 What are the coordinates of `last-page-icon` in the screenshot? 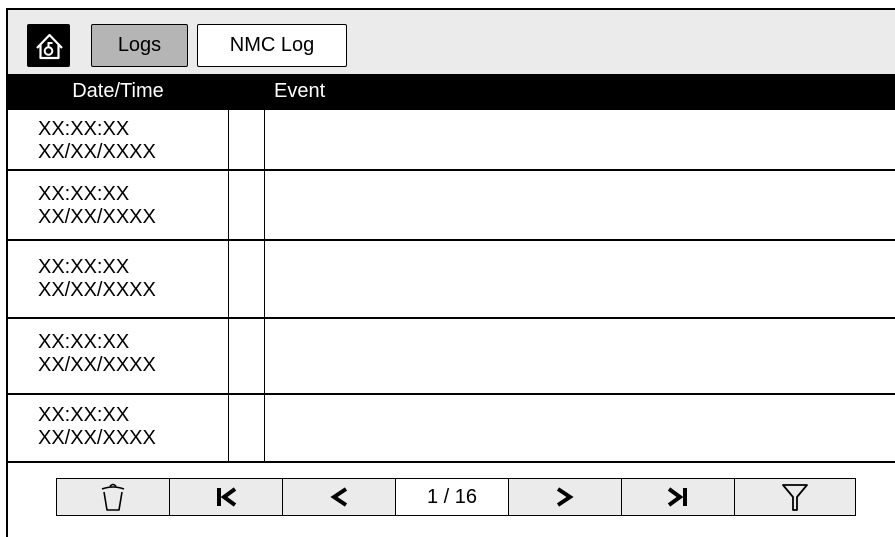 It's located at (677, 497).